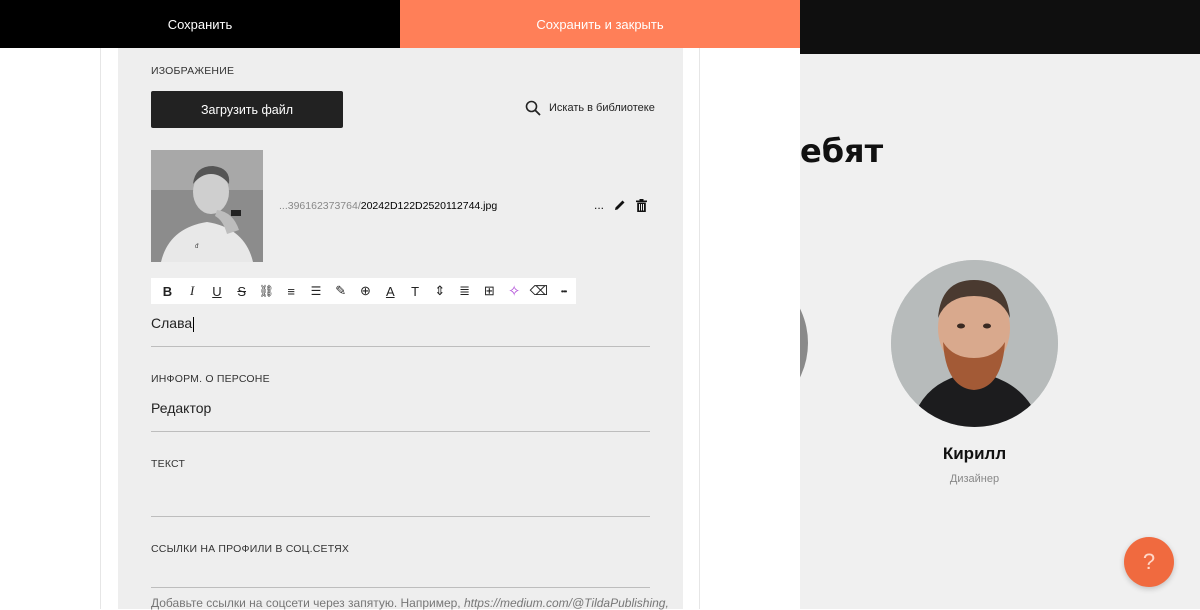  I want to click on bold-icon: B, so click(167, 291).